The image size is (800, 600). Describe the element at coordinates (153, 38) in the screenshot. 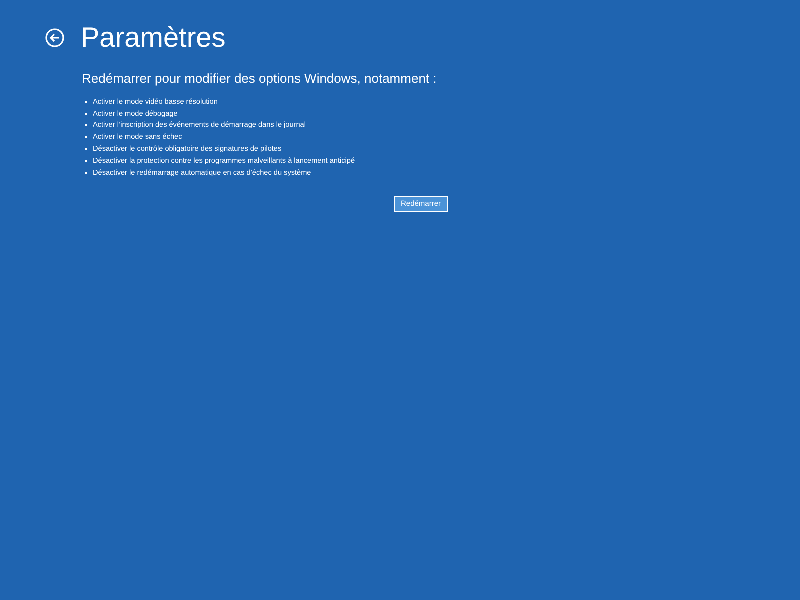

I see `page-title: Paramètres` at that location.